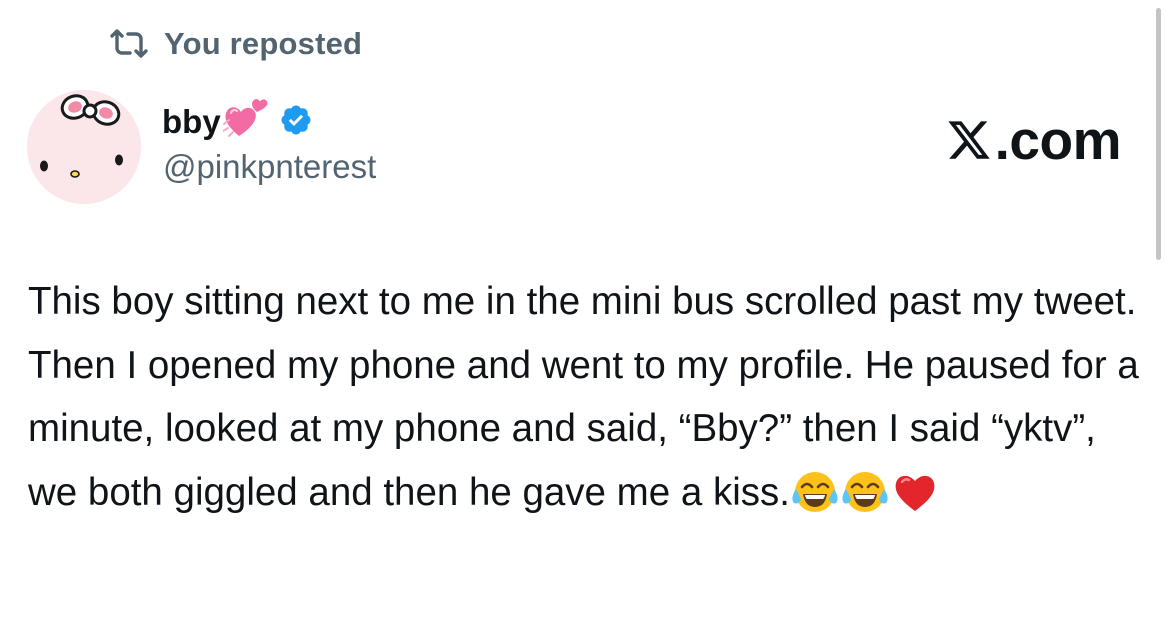 Image resolution: width=1169 pixels, height=624 pixels. What do you see at coordinates (269, 167) in the screenshot?
I see `author-handle: @pinkpnterest` at bounding box center [269, 167].